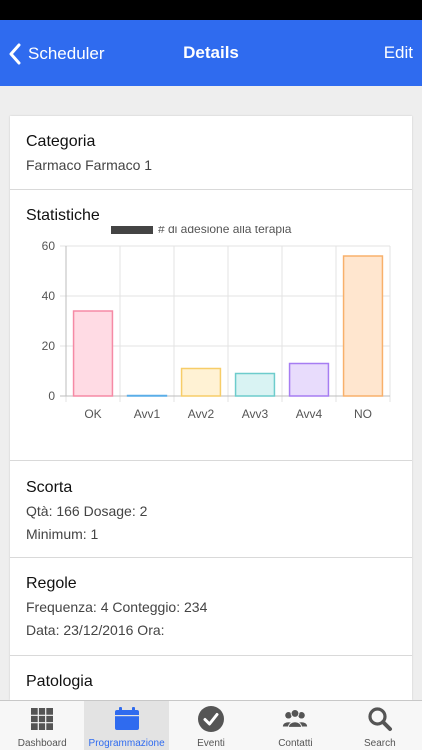 Image resolution: width=422 pixels, height=750 pixels. What do you see at coordinates (147, 414) in the screenshot?
I see `x-tick-label: Avv1` at bounding box center [147, 414].